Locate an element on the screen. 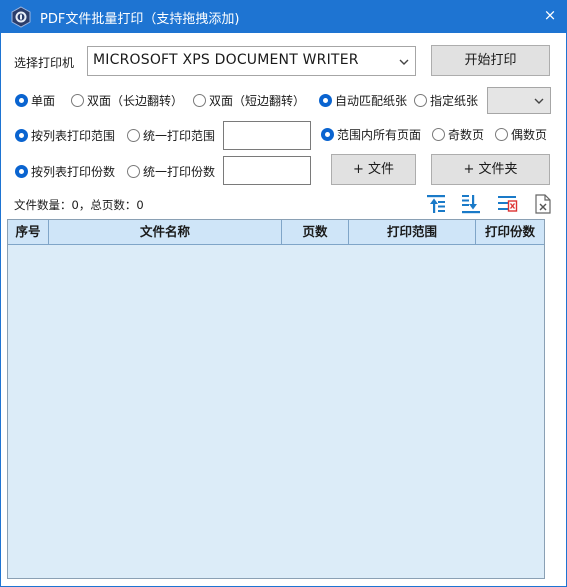 The height and width of the screenshot is (587, 567). radio-custom-paper-label: 指定纸张 is located at coordinates (454, 100).